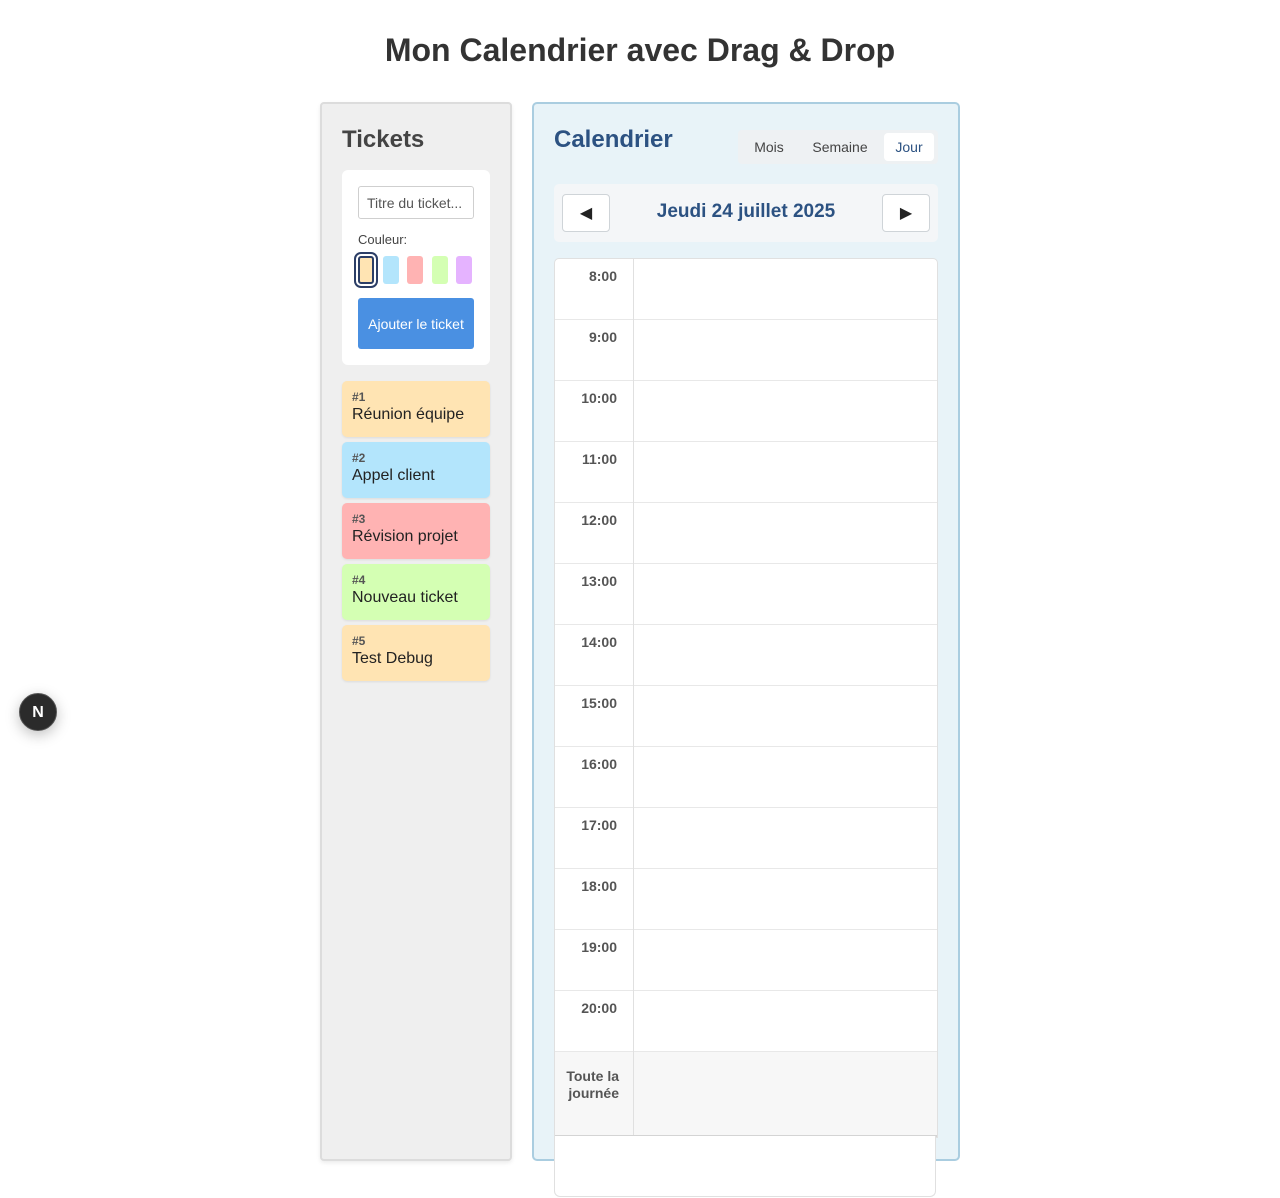 This screenshot has height=1198, width=1280. What do you see at coordinates (359, 458) in the screenshot?
I see `ticket-number: #2` at bounding box center [359, 458].